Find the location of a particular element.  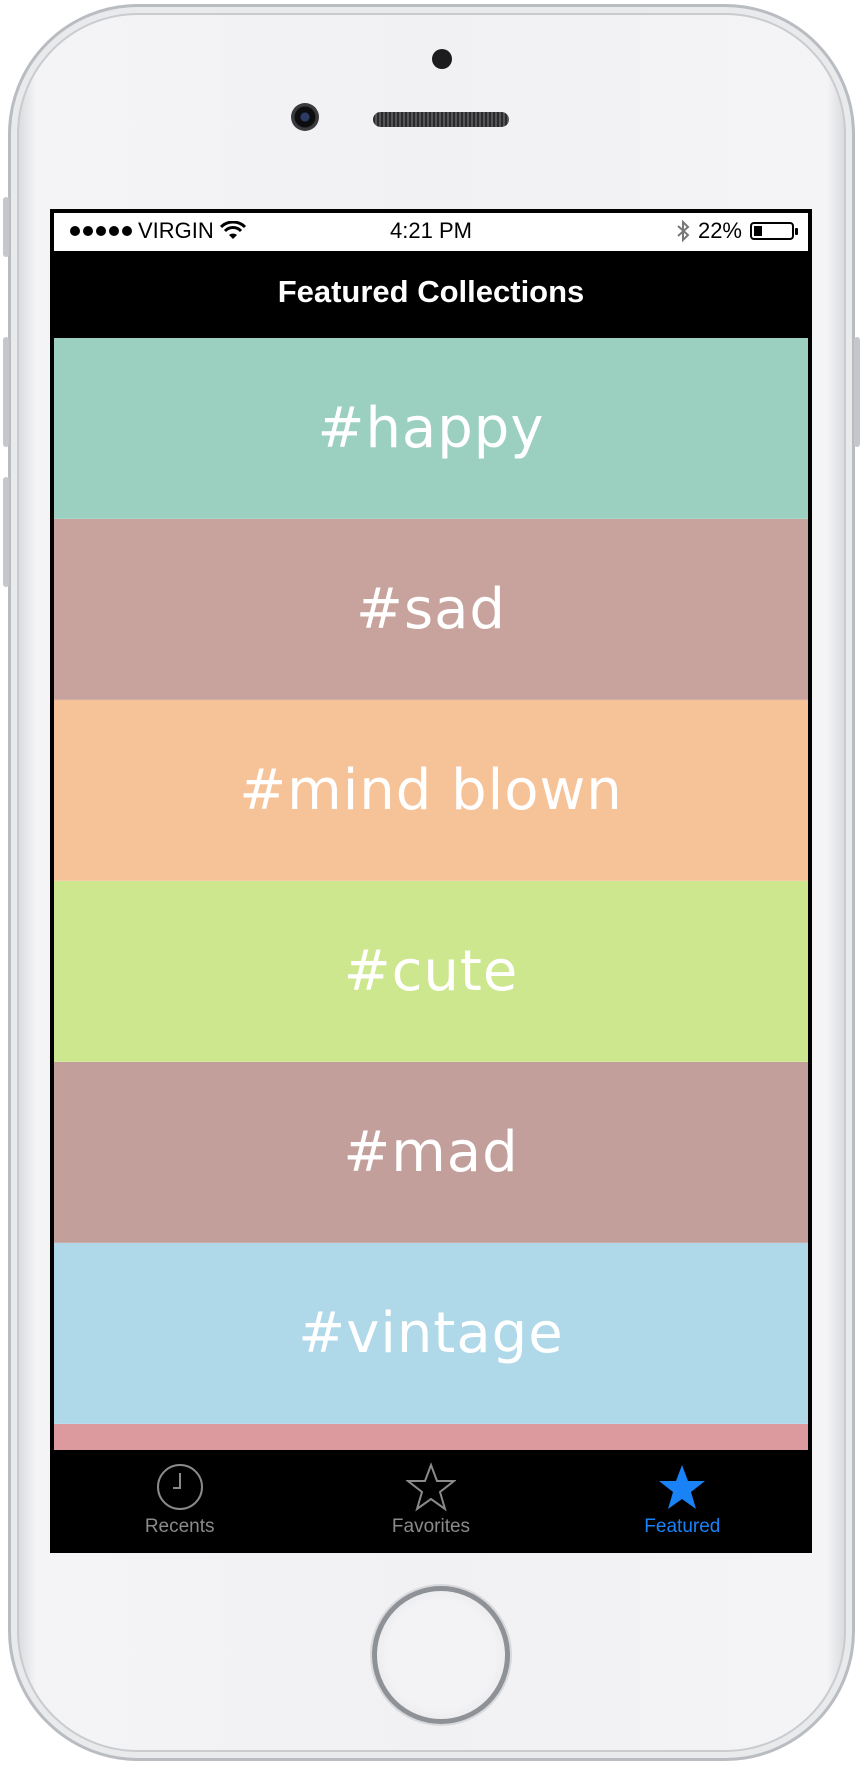

collection-row: #sad is located at coordinates (431, 609).